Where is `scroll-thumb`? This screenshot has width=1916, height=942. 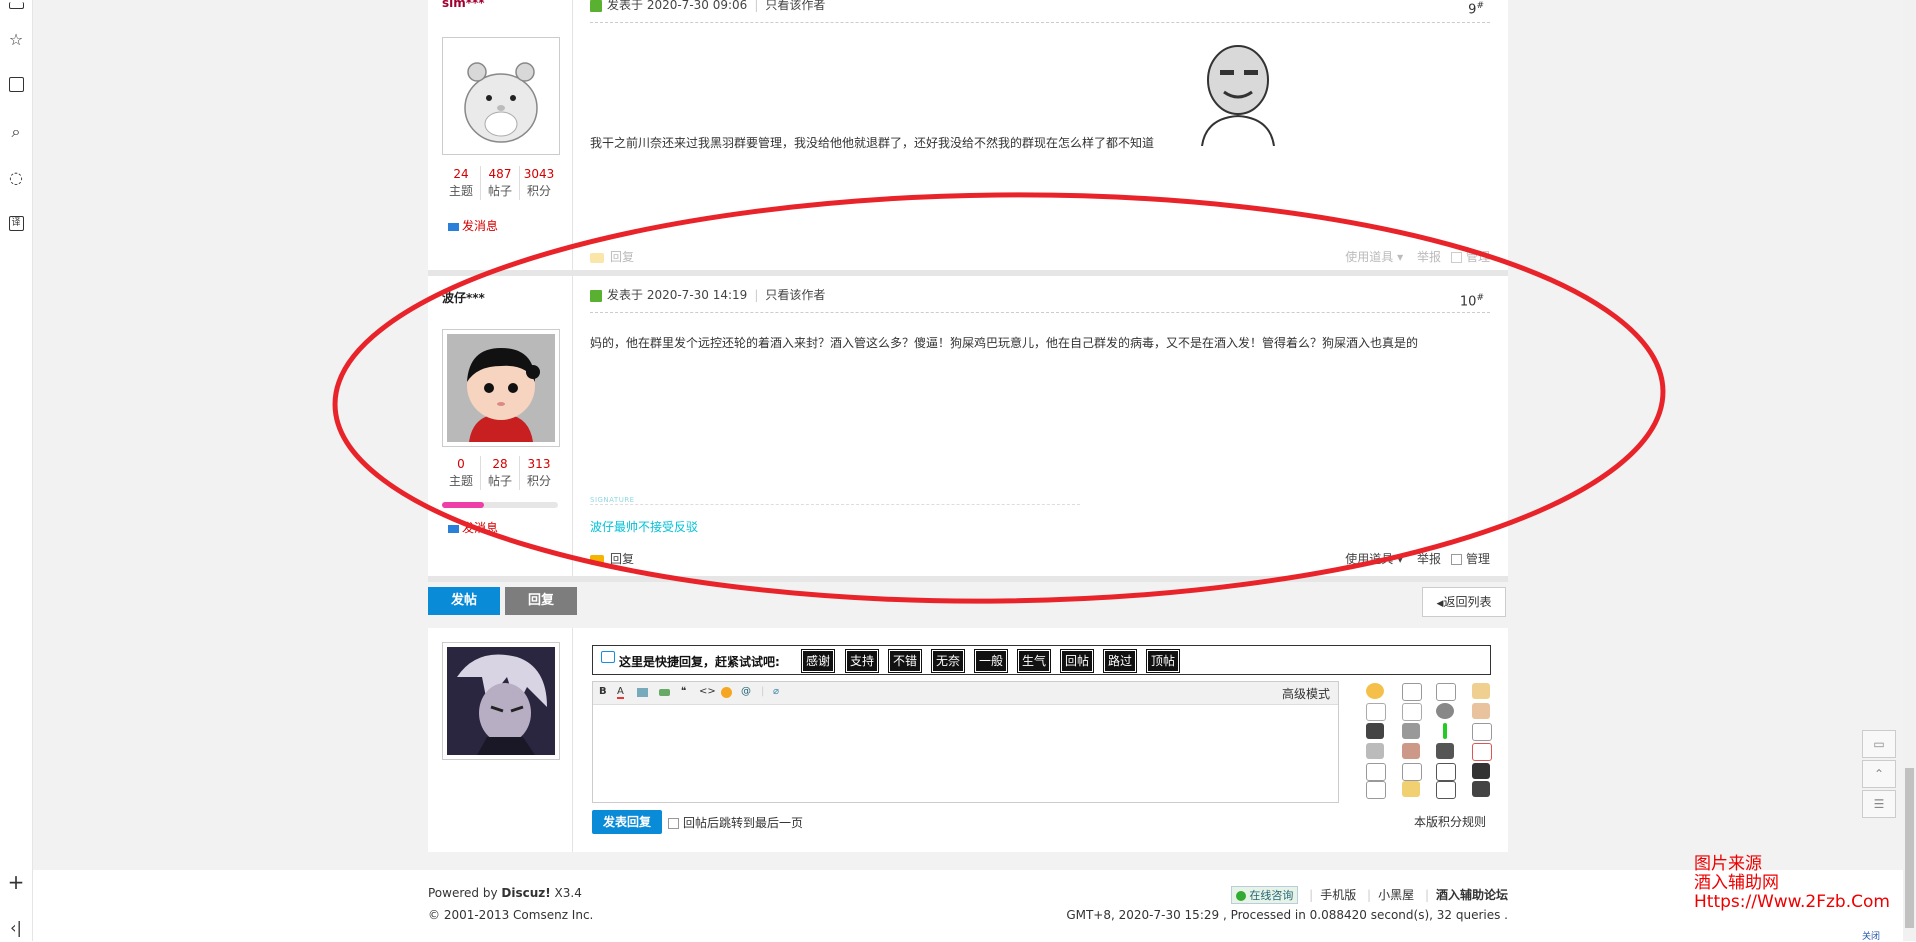 scroll-thumb is located at coordinates (1909, 848).